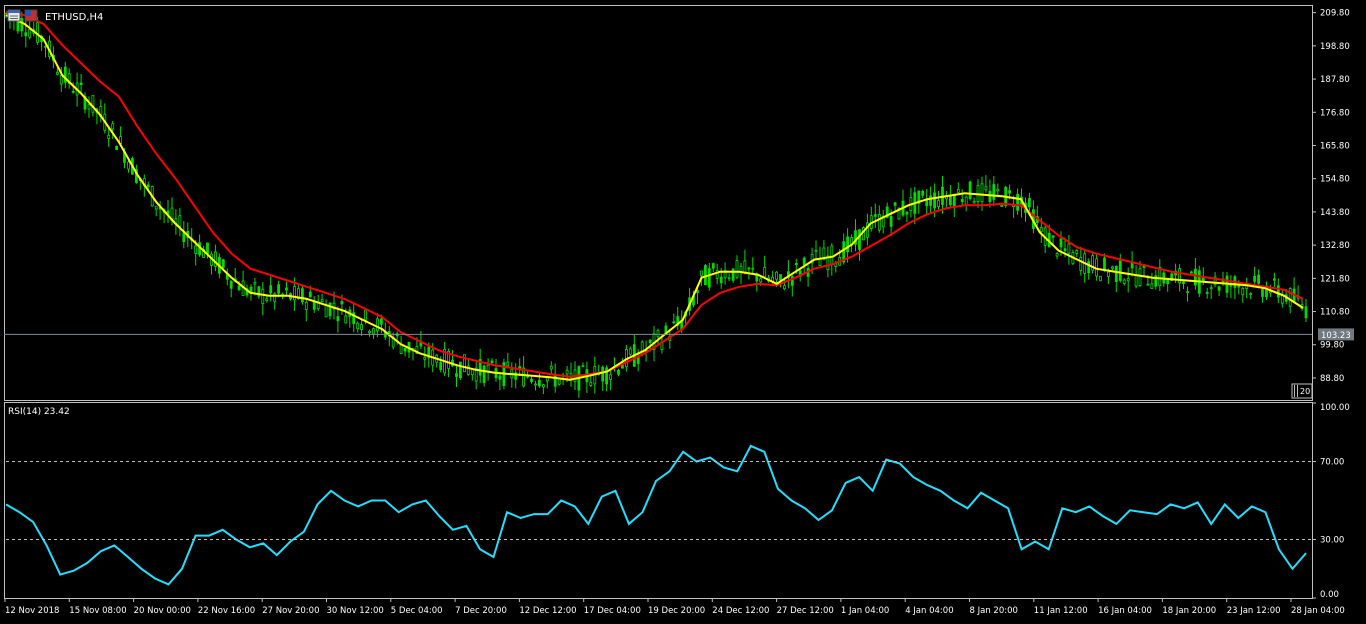 The width and height of the screenshot is (1366, 624). What do you see at coordinates (1332, 541) in the screenshot?
I see `rsi-tick-label: 30.00` at bounding box center [1332, 541].